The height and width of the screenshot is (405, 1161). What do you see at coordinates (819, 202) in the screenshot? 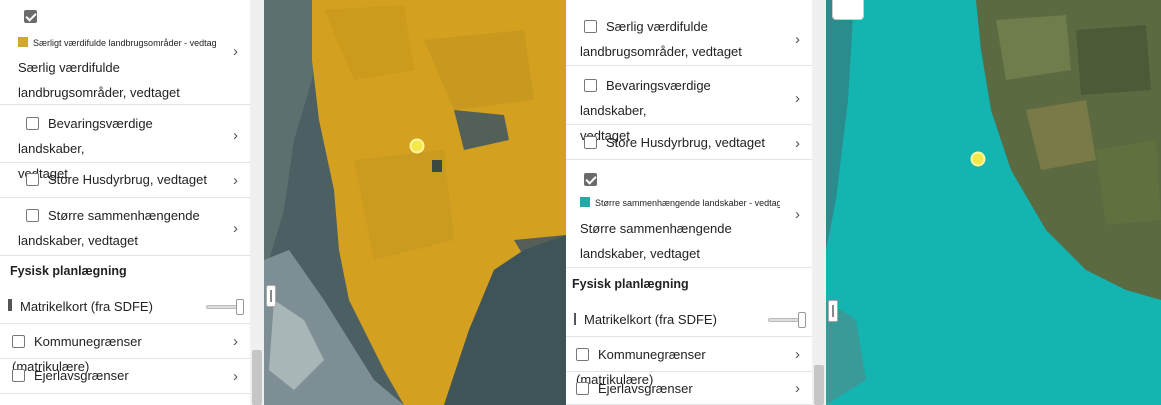
I see `right-scrollbar` at bounding box center [819, 202].